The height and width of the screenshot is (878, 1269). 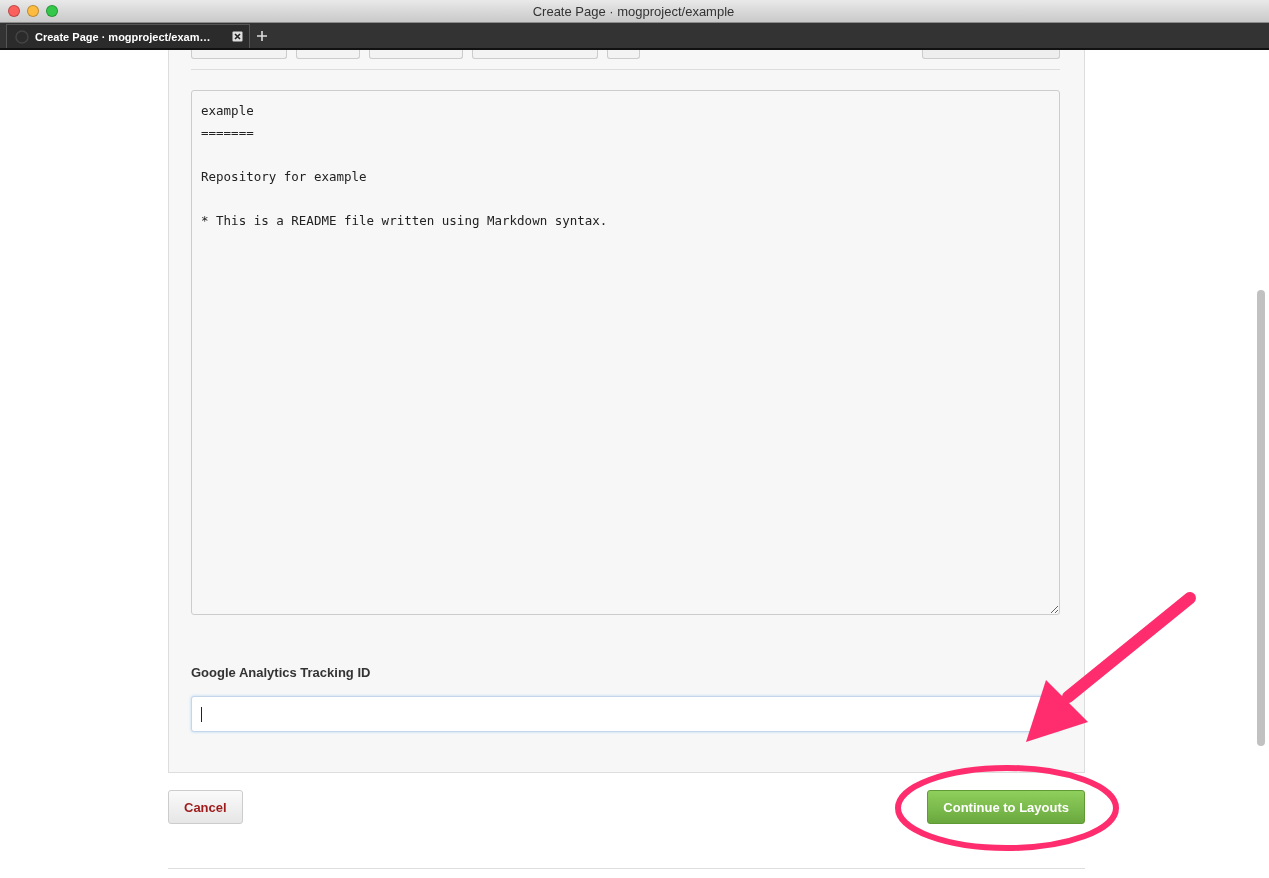 I want to click on field-label: Google Analytics Tracking ID, so click(x=281, y=672).